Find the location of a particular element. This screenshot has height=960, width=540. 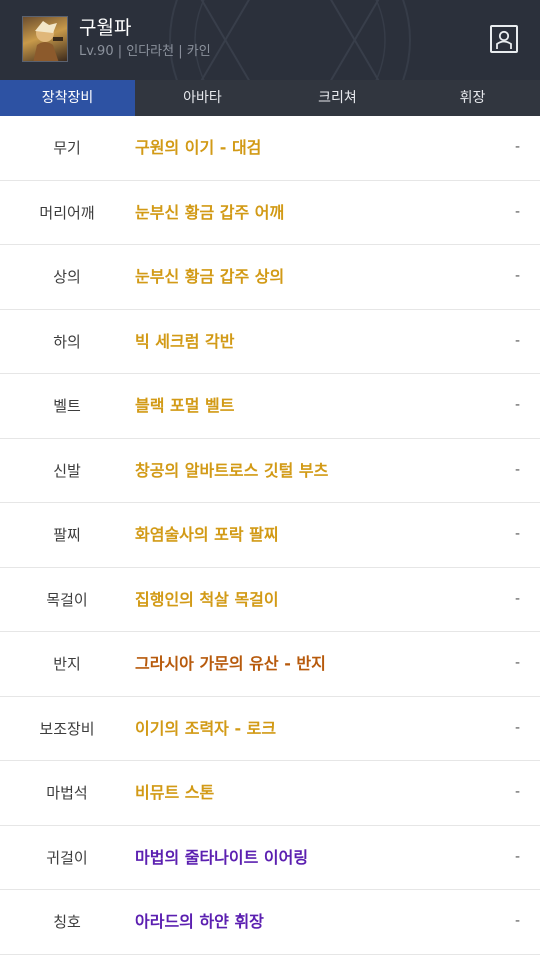

slot-label: 무기 is located at coordinates (67, 148).